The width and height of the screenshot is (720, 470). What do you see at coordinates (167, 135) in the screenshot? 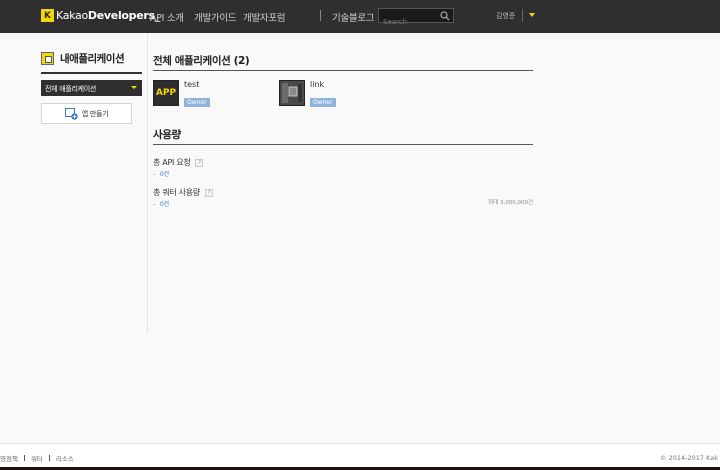
I see `usage-section-title: 사용량` at bounding box center [167, 135].